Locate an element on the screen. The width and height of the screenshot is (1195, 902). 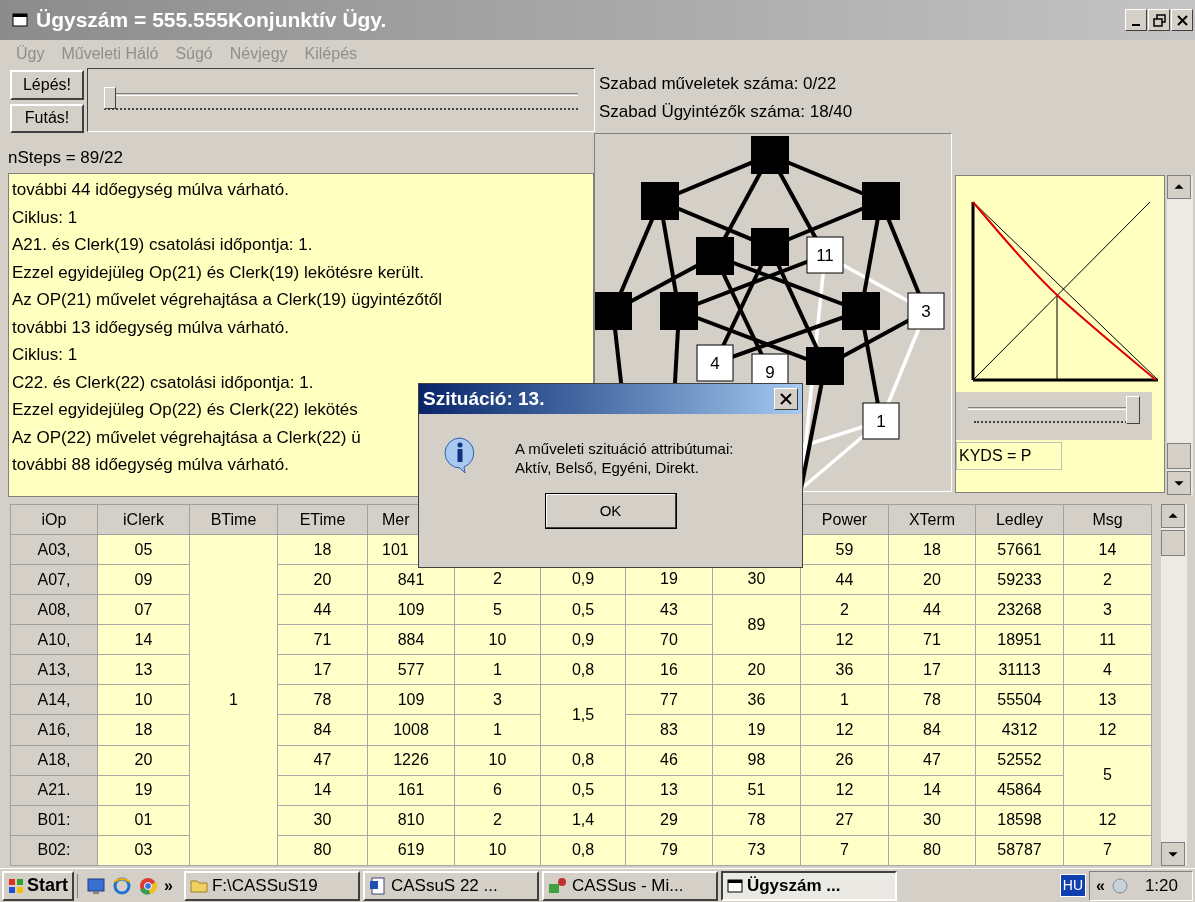
table-cell: 18598 is located at coordinates (1019, 820).